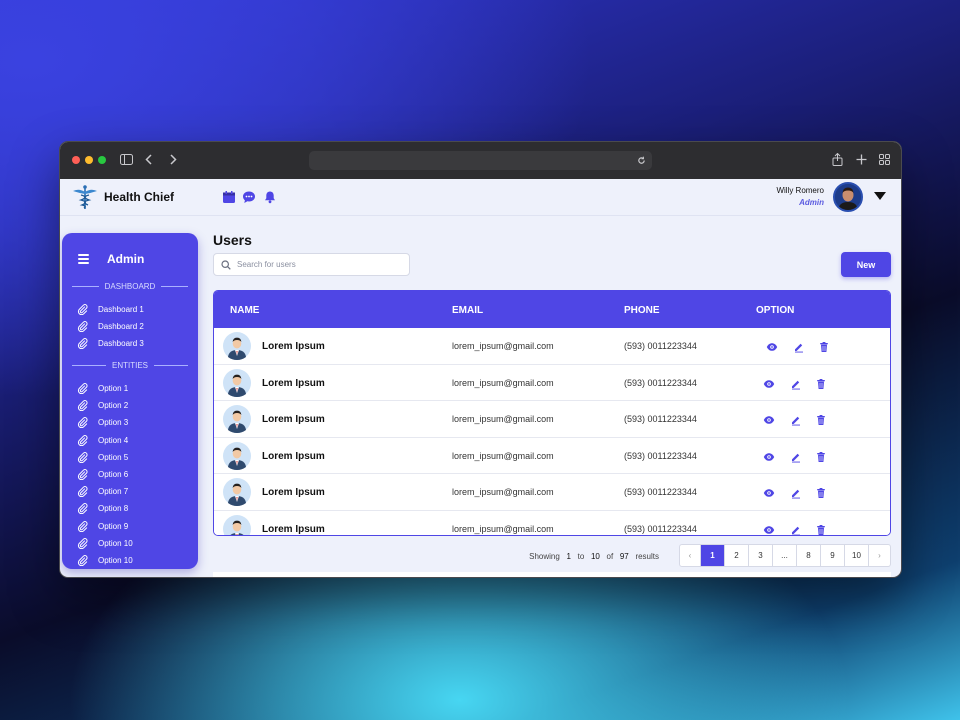 The image size is (960, 720). Describe the element at coordinates (800, 190) in the screenshot. I see `user-name: Willy Romero` at that location.